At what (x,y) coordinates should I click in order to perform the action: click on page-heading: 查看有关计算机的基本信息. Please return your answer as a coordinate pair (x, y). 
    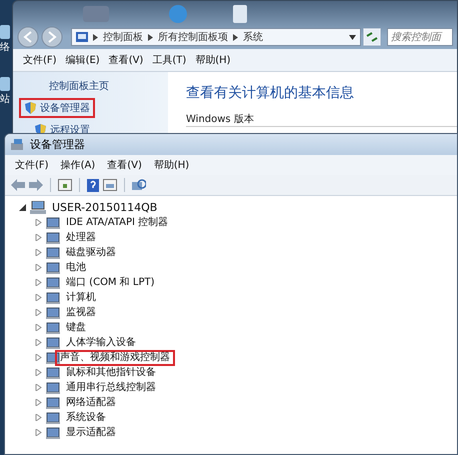
    Looking at the image, I should click on (270, 93).